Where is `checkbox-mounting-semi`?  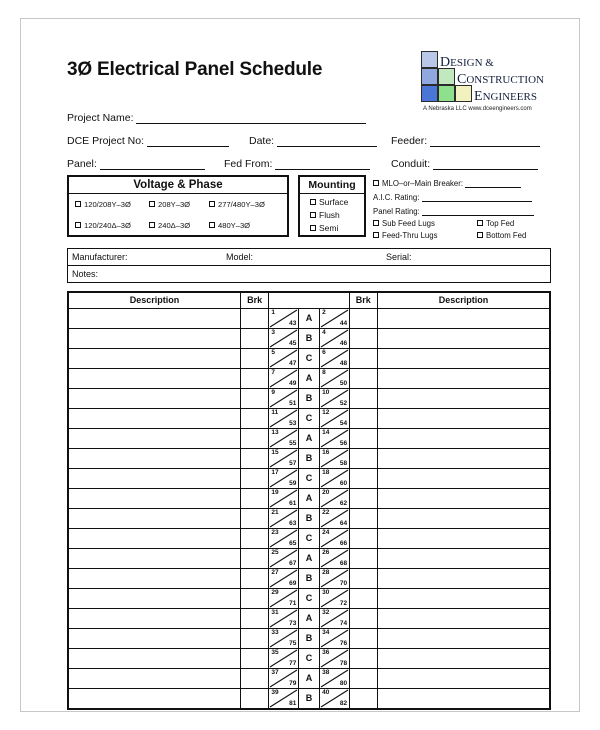
checkbox-mounting-semi is located at coordinates (313, 228).